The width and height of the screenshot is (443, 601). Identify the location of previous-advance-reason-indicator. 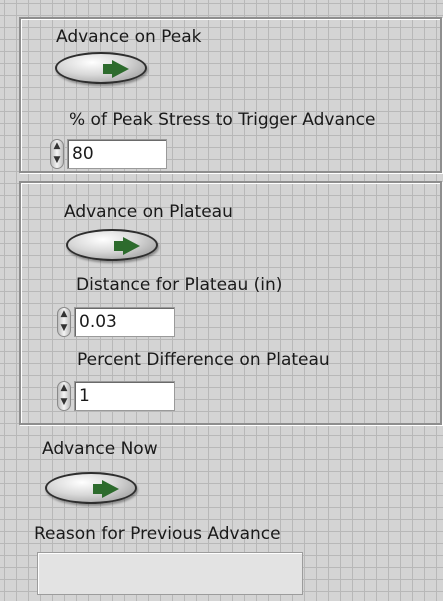
(170, 573).